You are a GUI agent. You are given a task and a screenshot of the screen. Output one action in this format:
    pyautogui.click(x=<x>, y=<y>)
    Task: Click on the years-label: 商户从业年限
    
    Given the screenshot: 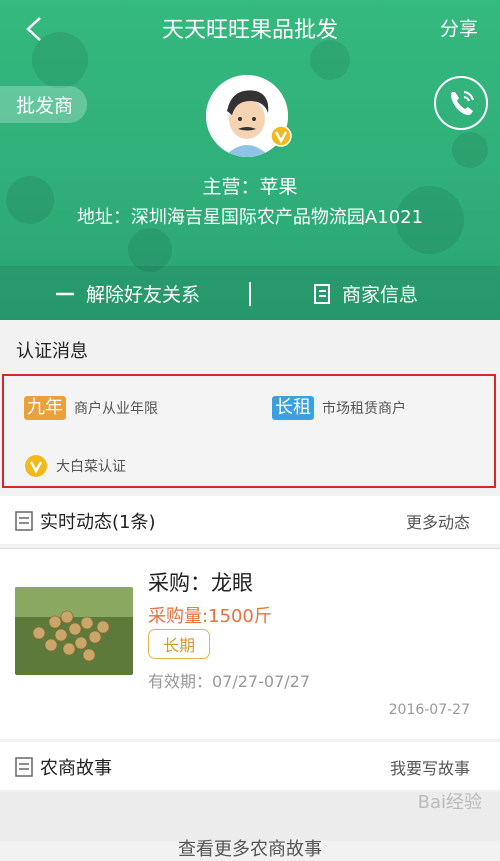 What is the action you would take?
    pyautogui.click(x=116, y=409)
    